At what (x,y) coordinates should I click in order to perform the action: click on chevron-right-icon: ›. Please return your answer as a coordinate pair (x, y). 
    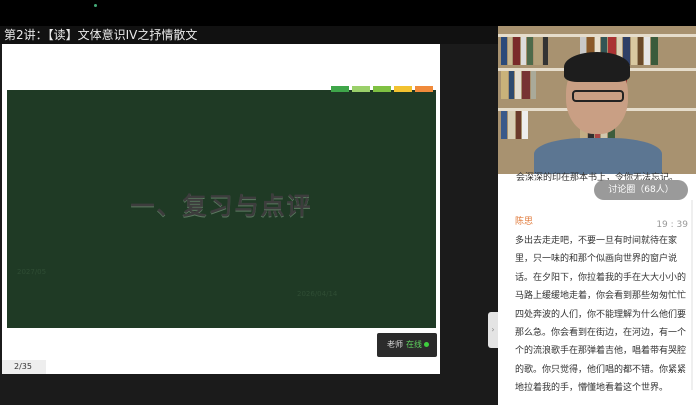
    Looking at the image, I should click on (493, 329).